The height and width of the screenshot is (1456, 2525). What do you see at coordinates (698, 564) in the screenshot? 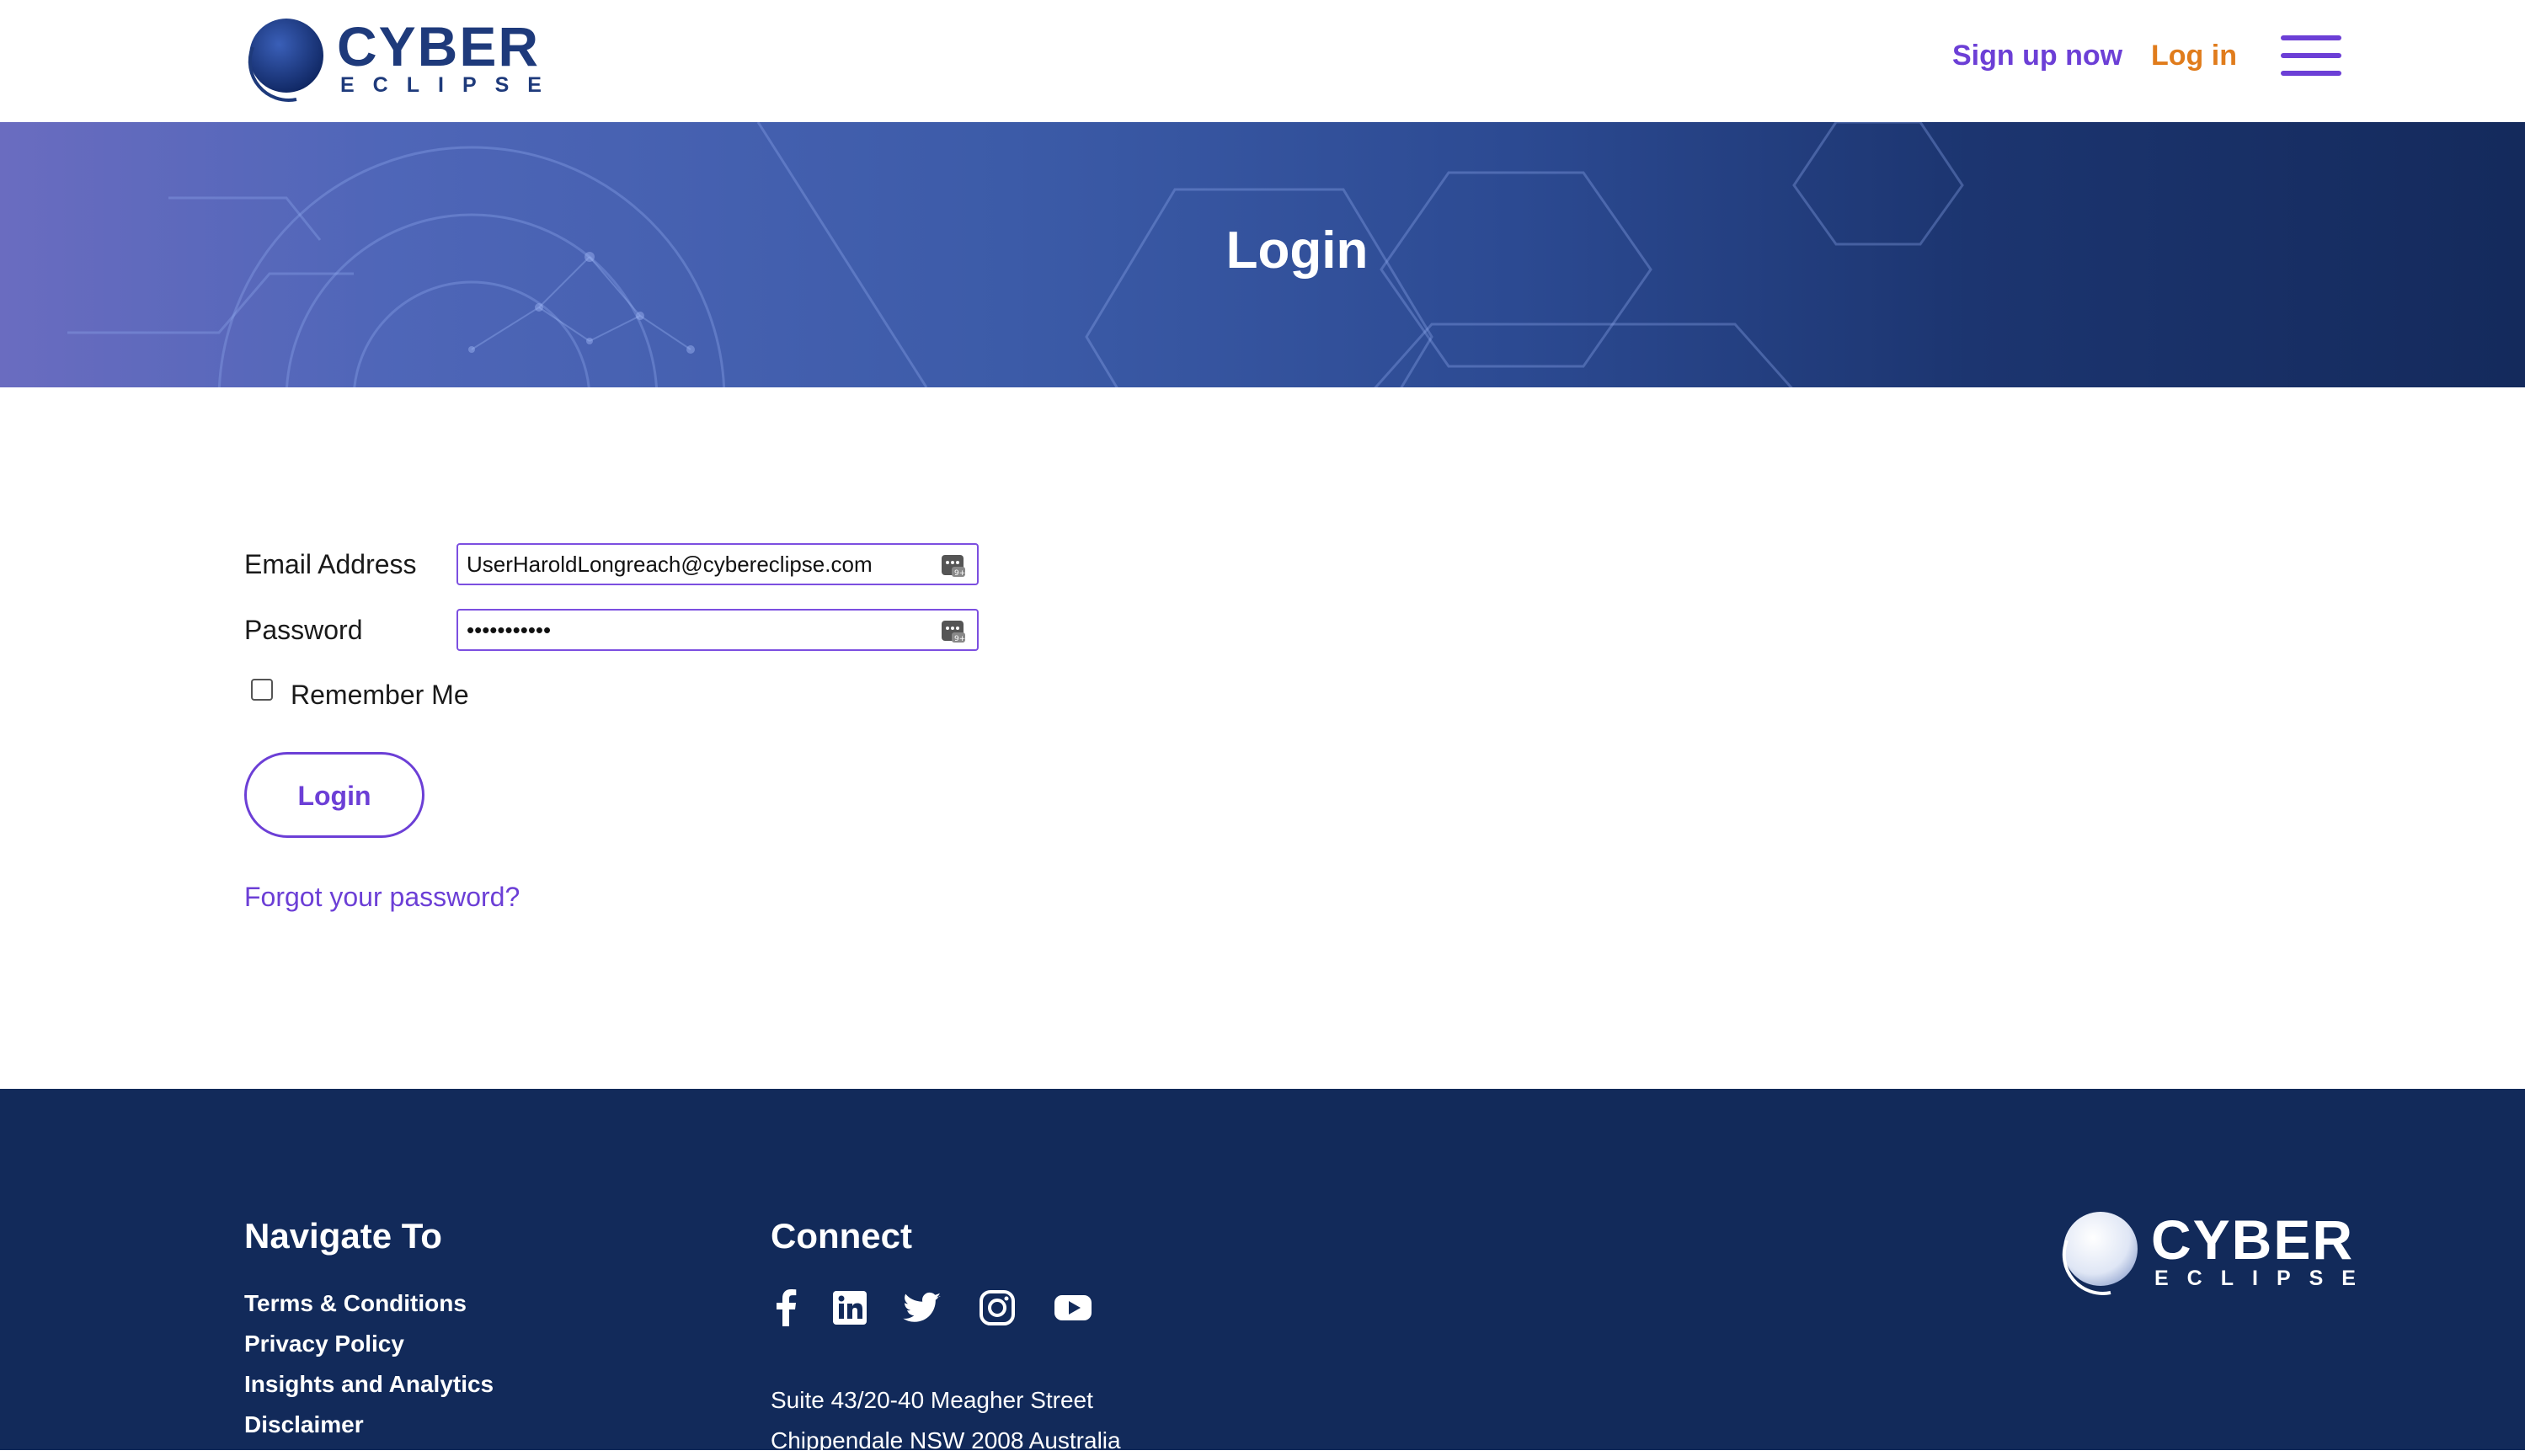
I see `email-input` at bounding box center [698, 564].